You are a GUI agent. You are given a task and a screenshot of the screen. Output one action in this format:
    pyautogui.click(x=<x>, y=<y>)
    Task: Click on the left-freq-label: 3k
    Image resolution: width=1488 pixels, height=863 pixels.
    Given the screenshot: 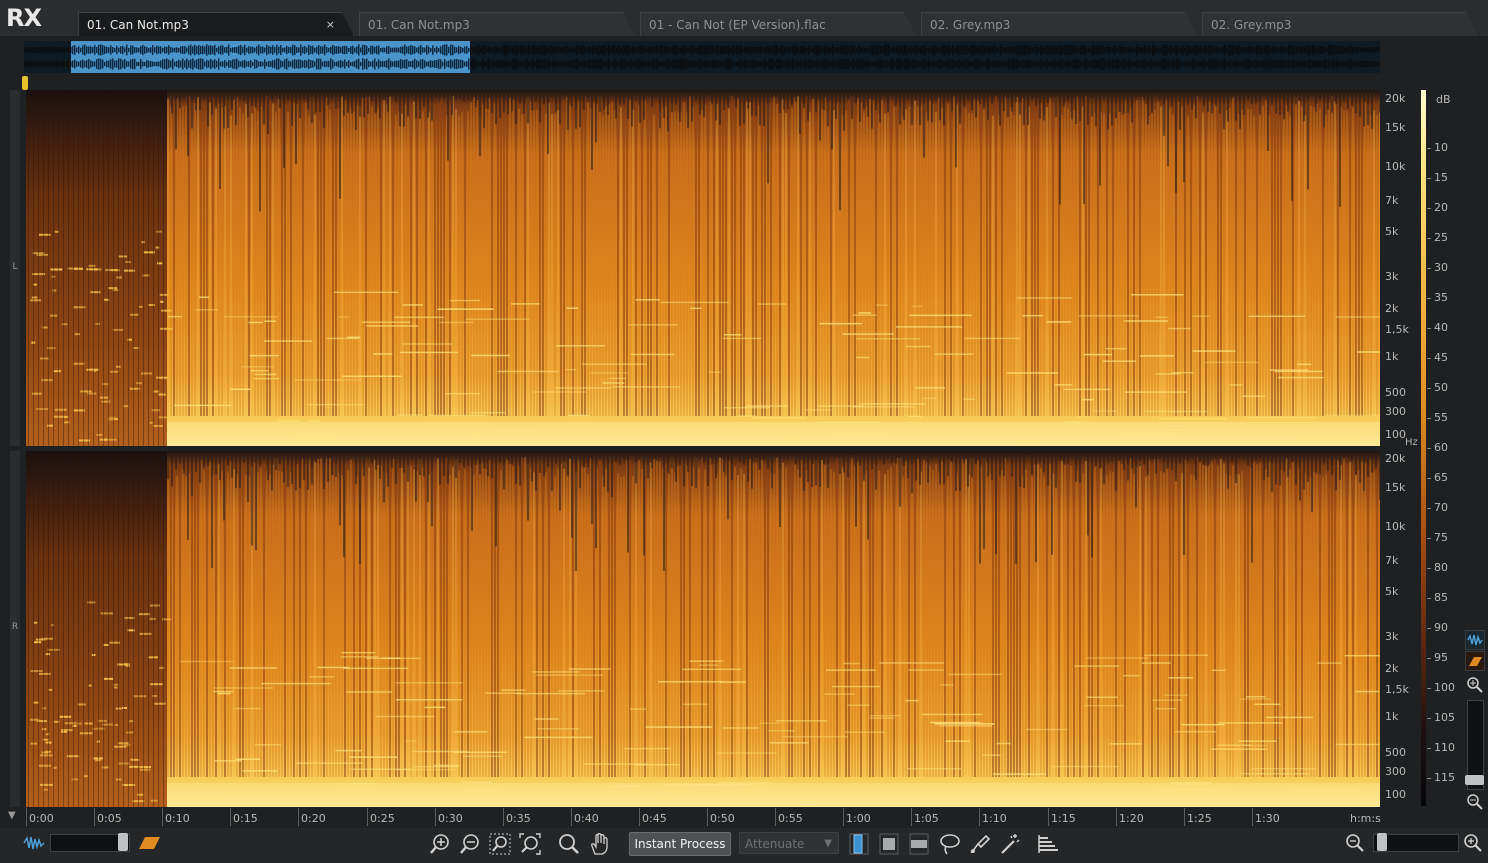 What is the action you would take?
    pyautogui.click(x=1392, y=276)
    